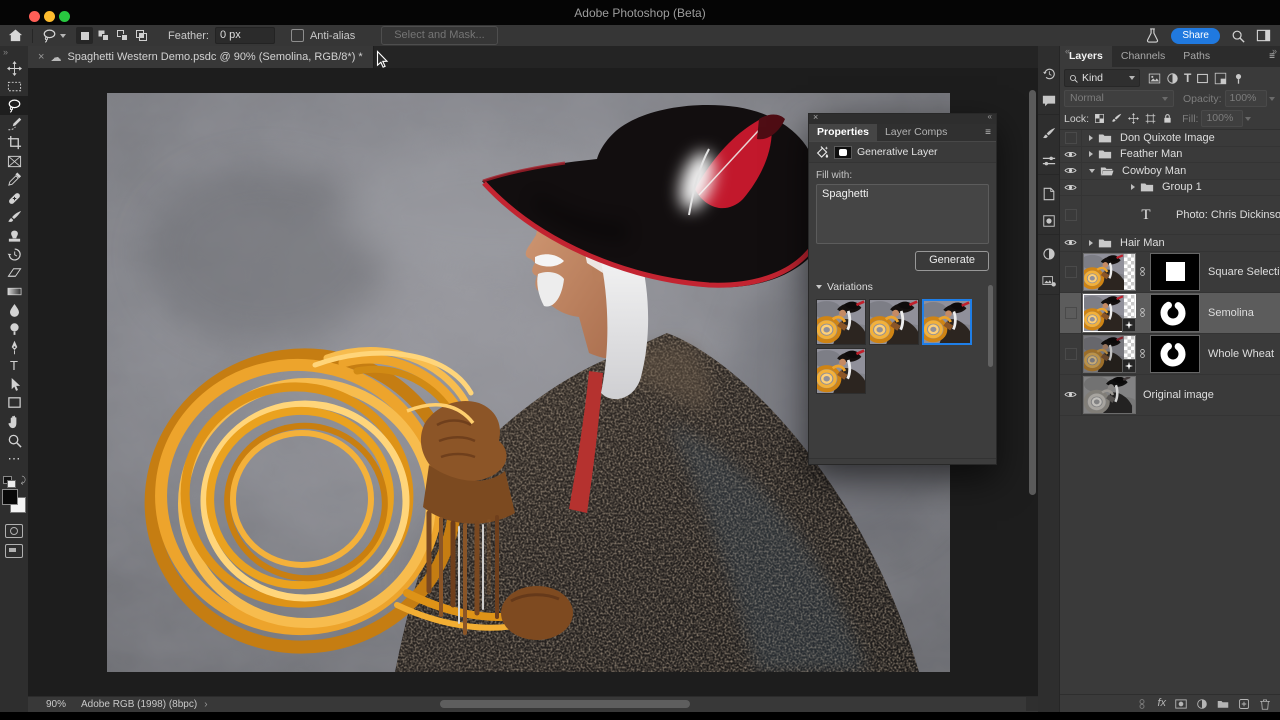 The image size is (1280, 720). What do you see at coordinates (14, 87) in the screenshot?
I see `tool-marquee` at bounding box center [14, 87].